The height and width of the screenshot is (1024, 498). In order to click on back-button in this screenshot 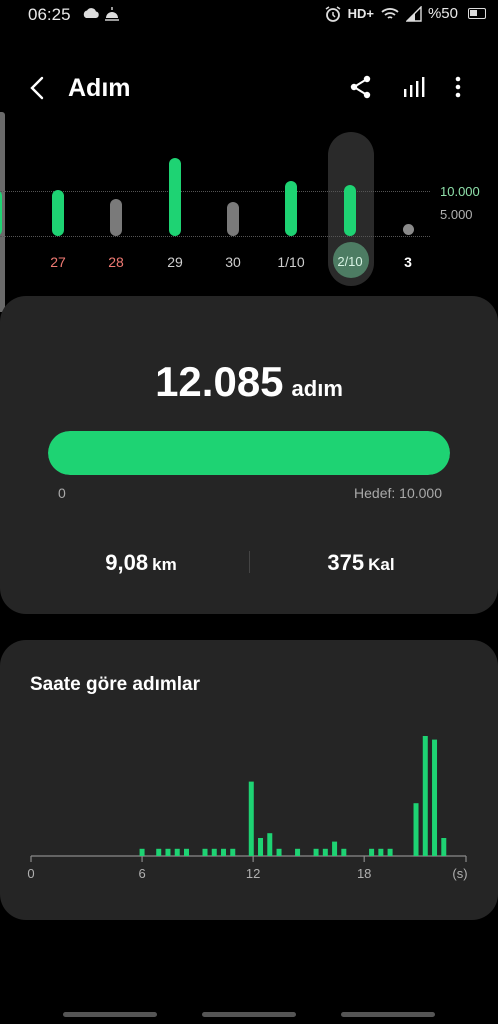, I will do `click(38, 88)`.